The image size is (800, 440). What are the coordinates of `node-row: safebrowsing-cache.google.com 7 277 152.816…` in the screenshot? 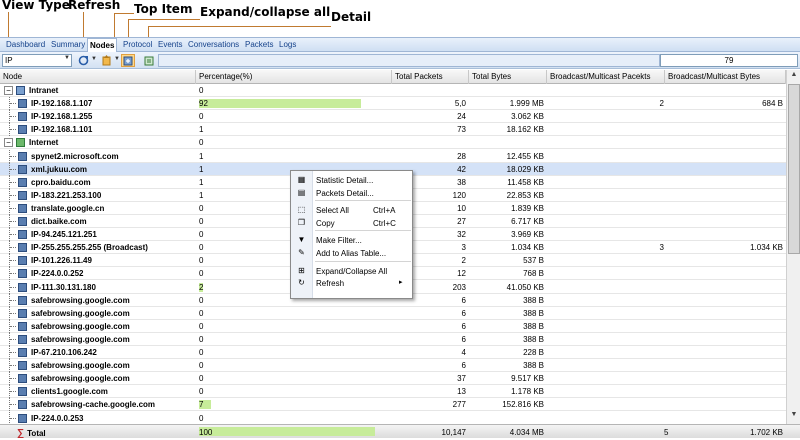 It's located at (393, 405).